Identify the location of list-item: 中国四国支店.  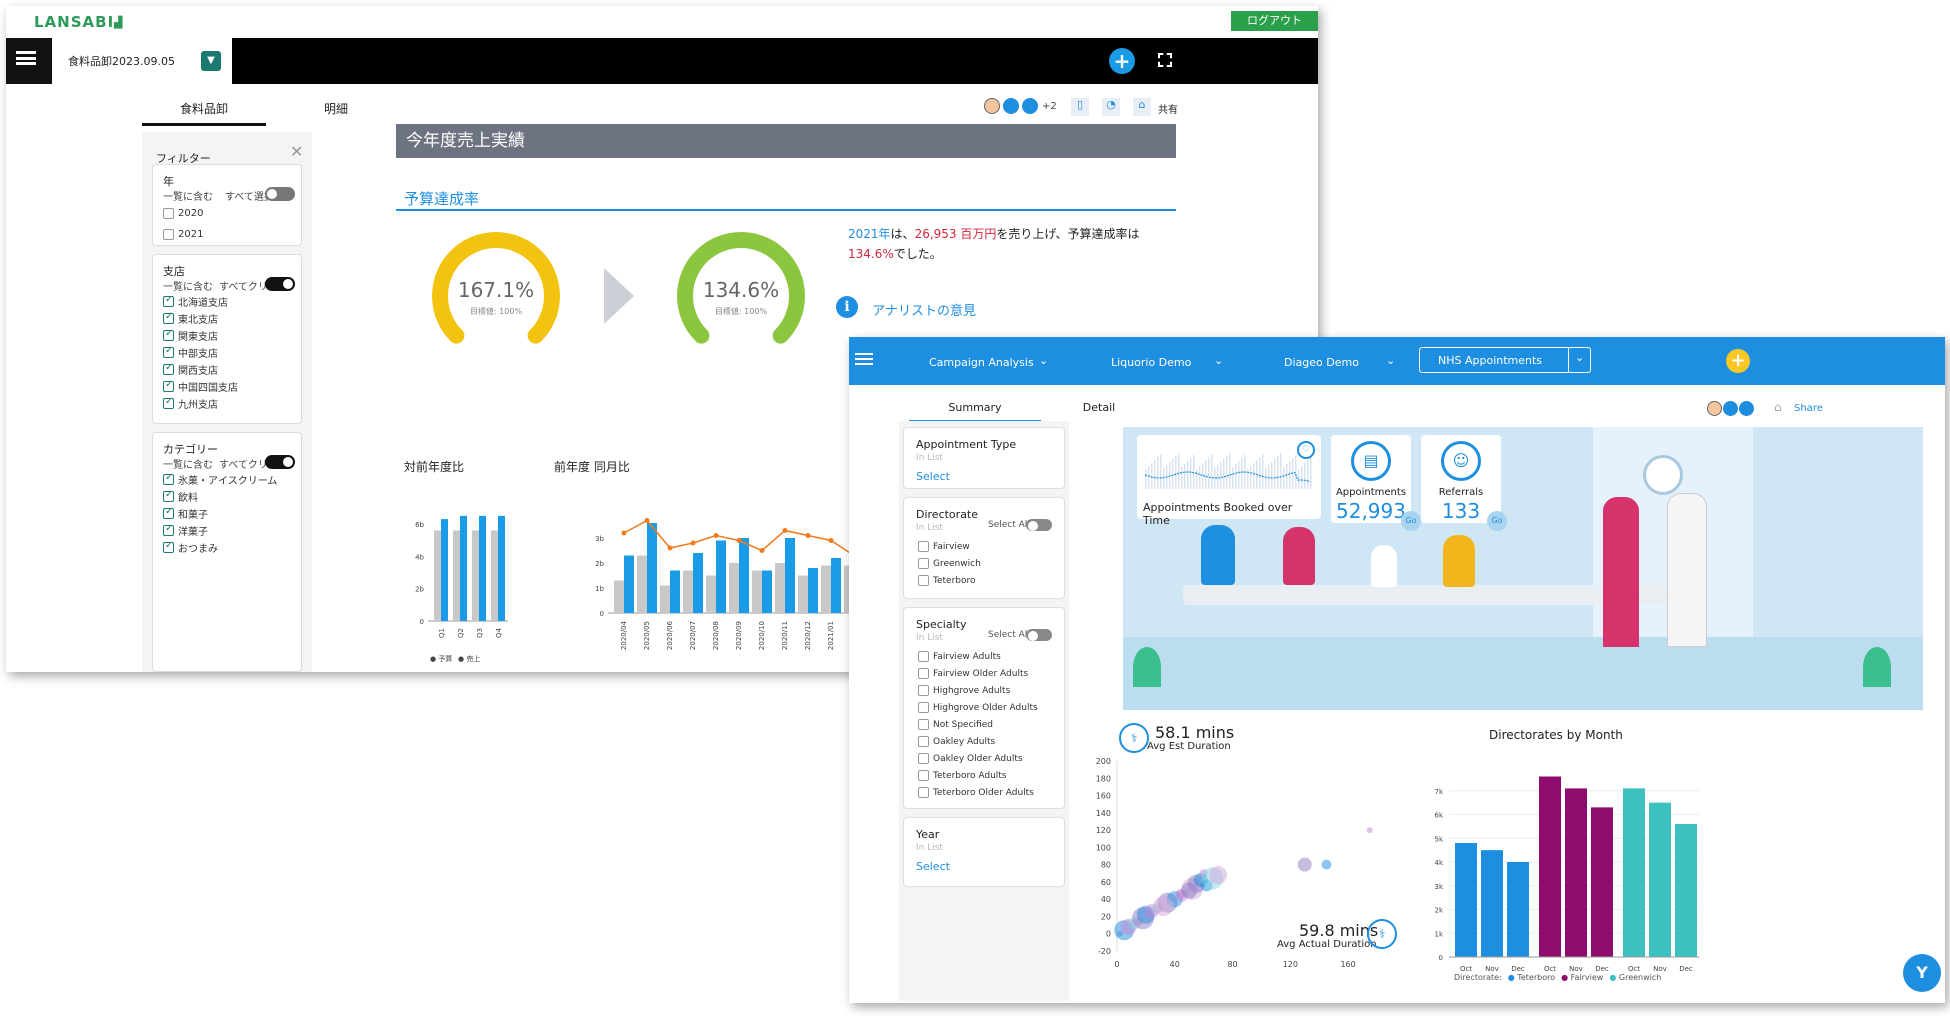
(200, 386).